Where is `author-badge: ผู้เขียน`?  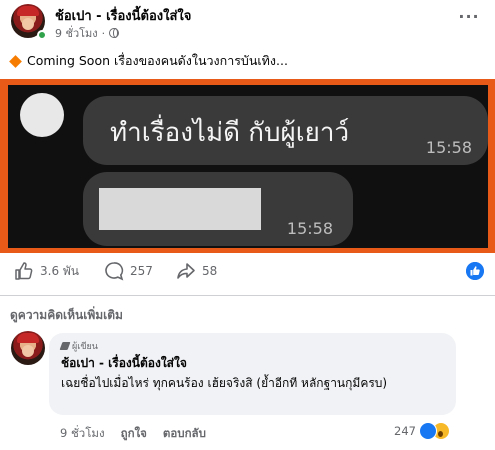
author-badge: ผู้เขียน is located at coordinates (78, 346).